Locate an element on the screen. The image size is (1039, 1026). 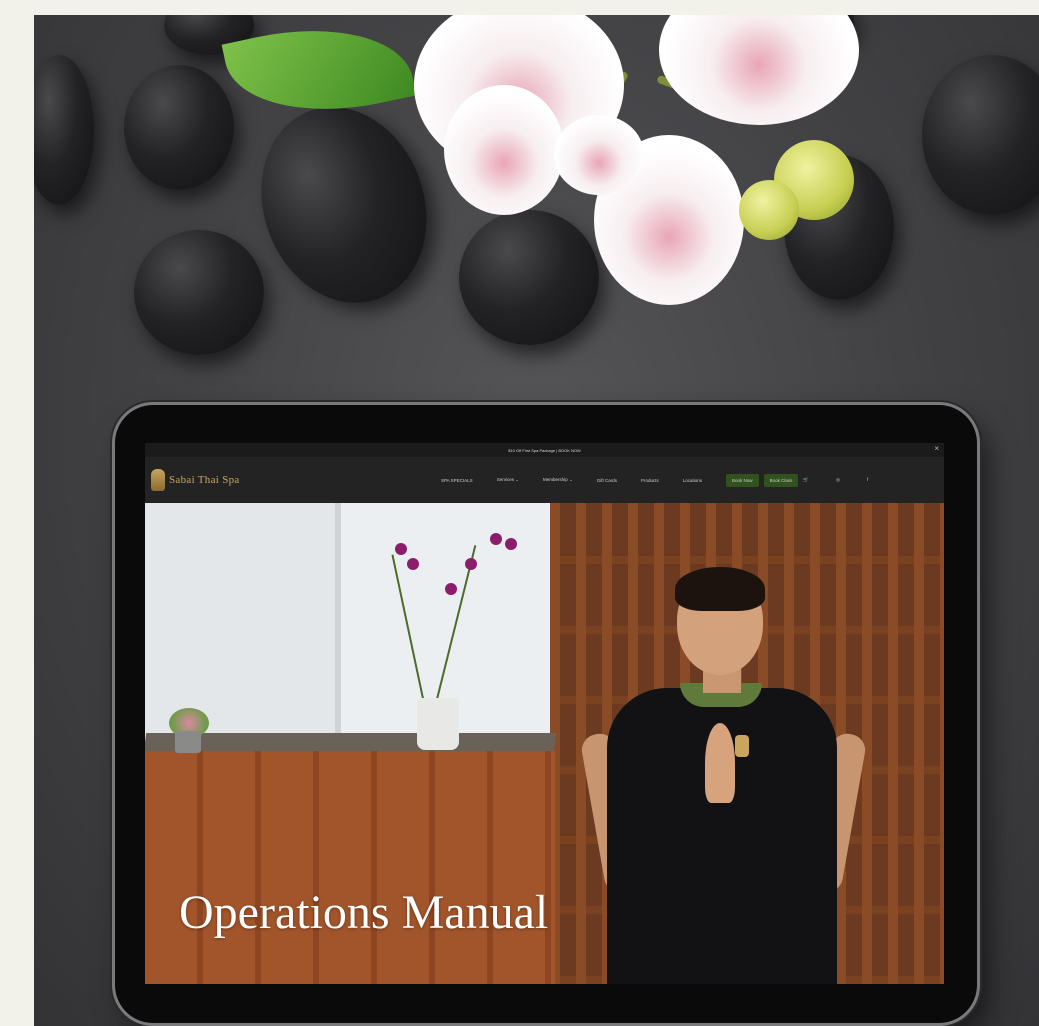
brand-name: Sabai Thai Spa is located at coordinates (204, 480).